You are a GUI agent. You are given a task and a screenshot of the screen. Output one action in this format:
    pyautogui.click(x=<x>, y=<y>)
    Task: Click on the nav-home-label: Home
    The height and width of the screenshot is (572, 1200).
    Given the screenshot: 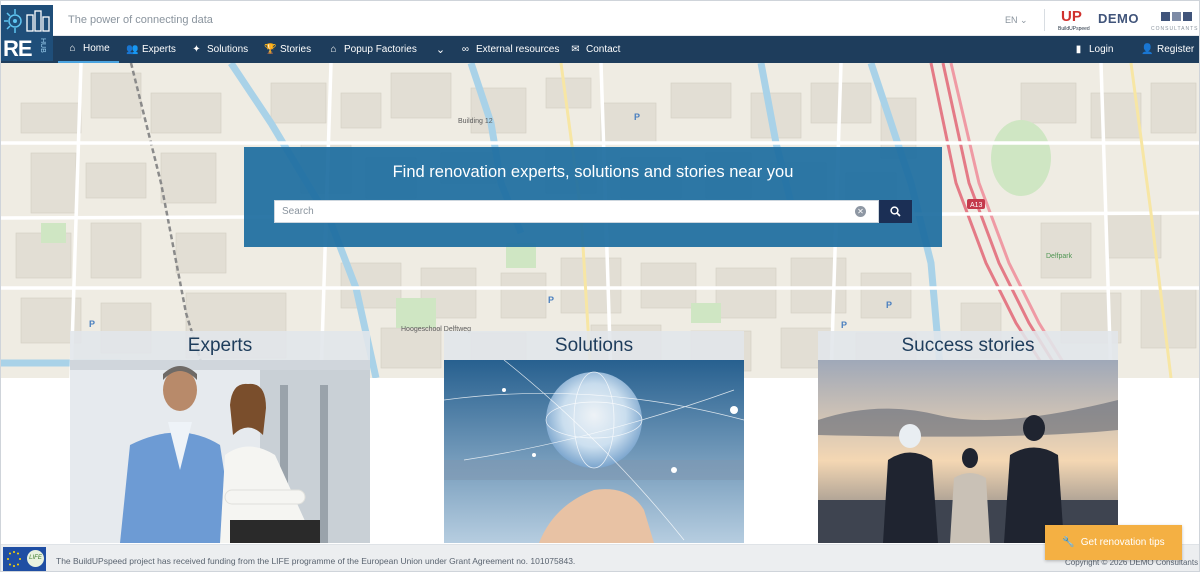 What is the action you would take?
    pyautogui.click(x=96, y=48)
    